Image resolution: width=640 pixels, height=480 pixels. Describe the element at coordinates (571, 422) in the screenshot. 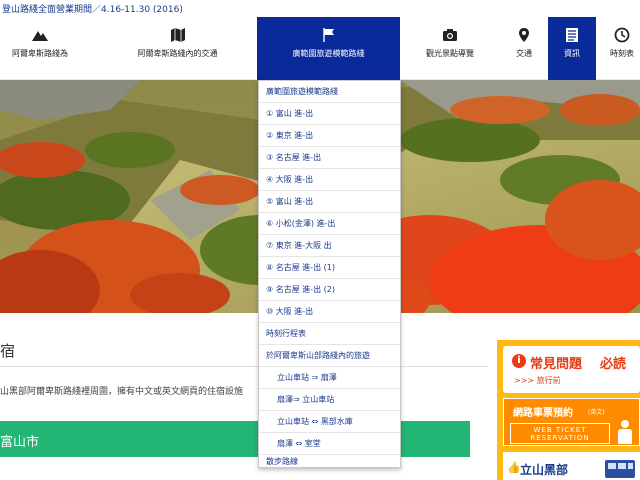

I see `web-ticket-banner: 網路車票預約 (英文) WEB TICKET RESERVATION` at that location.